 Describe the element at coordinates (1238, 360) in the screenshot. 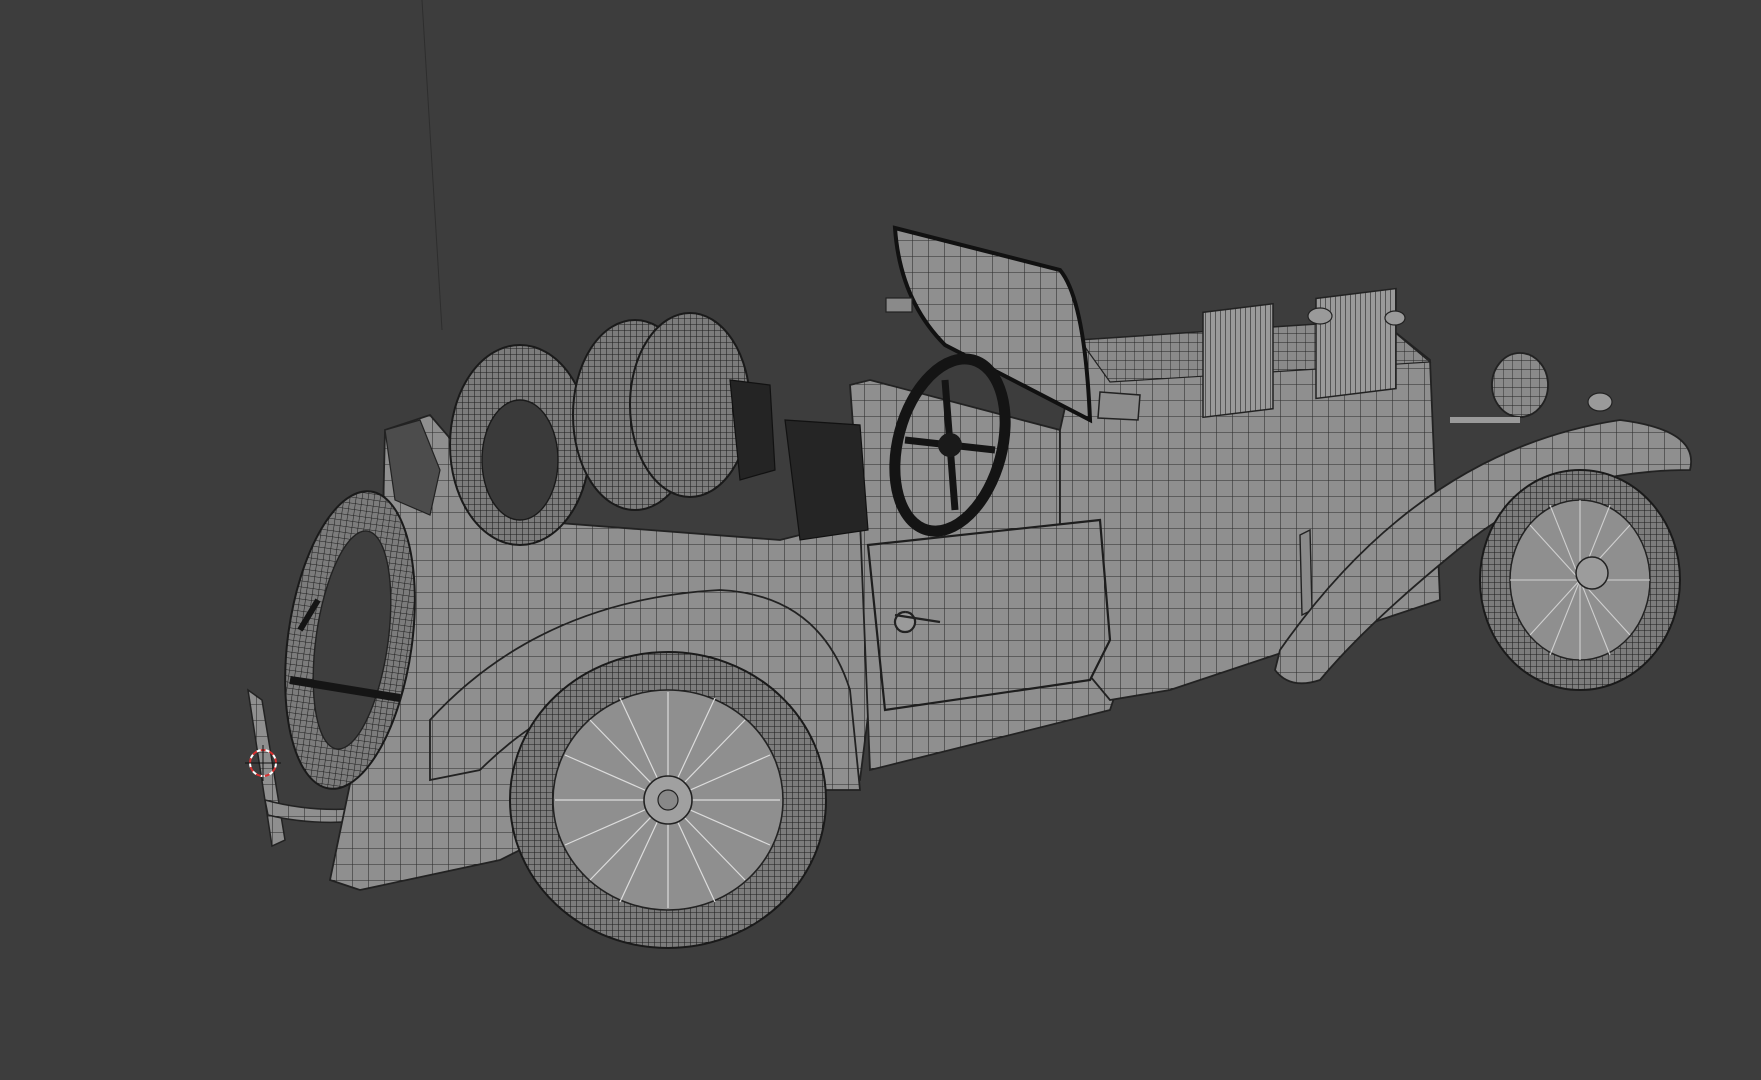

I see `hood-louvre-left` at that location.